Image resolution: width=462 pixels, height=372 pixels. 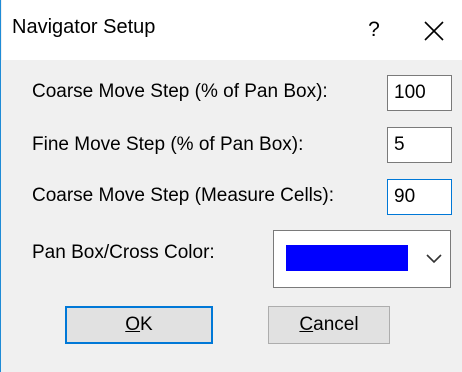 What do you see at coordinates (180, 91) in the screenshot?
I see `coarse-pan-step-label: Coarse Move Step (% of Pan Box):` at bounding box center [180, 91].